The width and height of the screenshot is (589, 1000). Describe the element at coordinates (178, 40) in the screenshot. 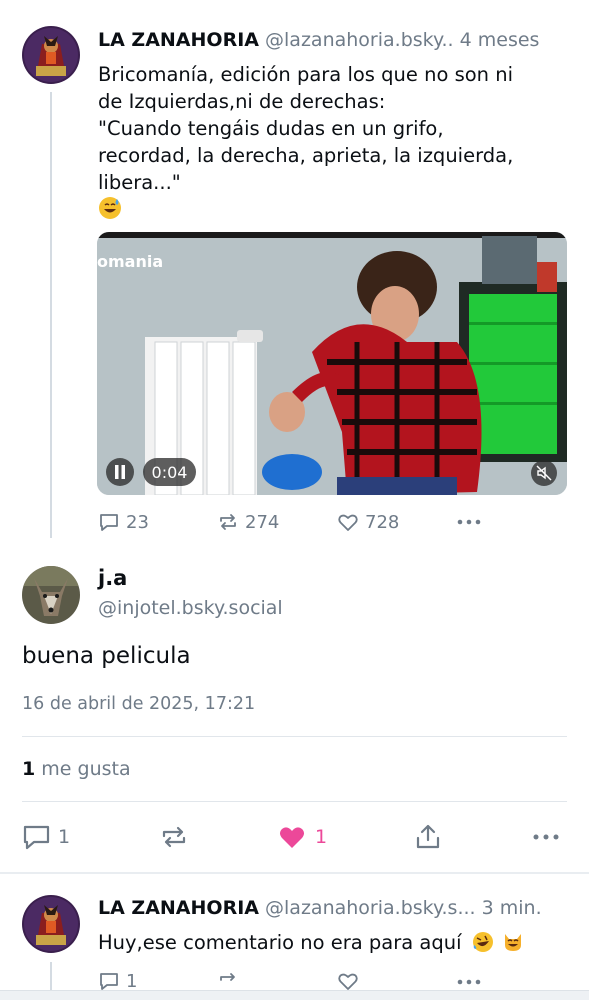

I see `post1-display-name: LA ZANAHORIA` at that location.